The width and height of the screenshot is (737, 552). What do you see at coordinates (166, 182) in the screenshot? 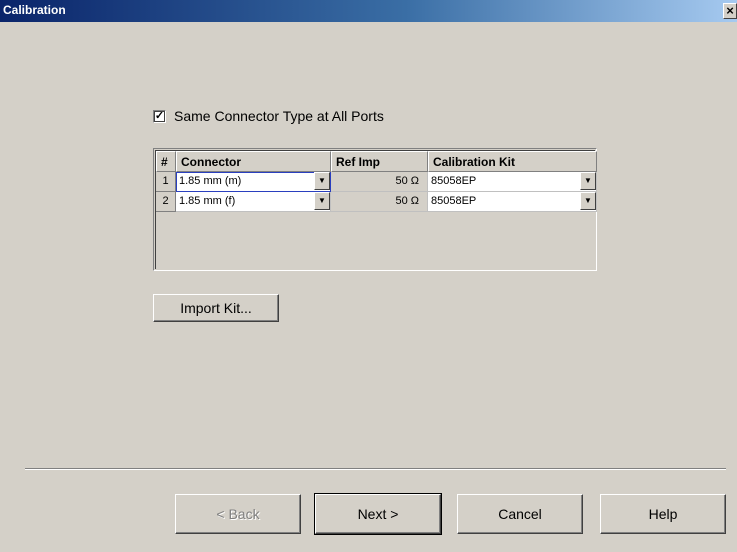
I see `row-number: 1` at bounding box center [166, 182].